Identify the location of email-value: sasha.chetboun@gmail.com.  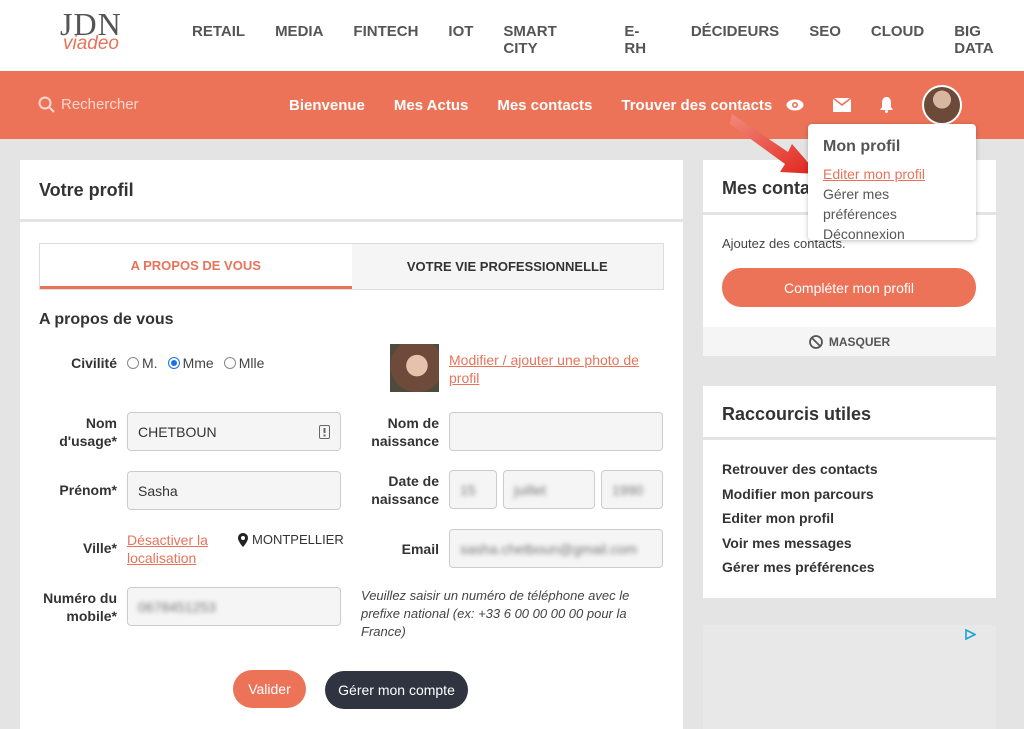
(548, 548).